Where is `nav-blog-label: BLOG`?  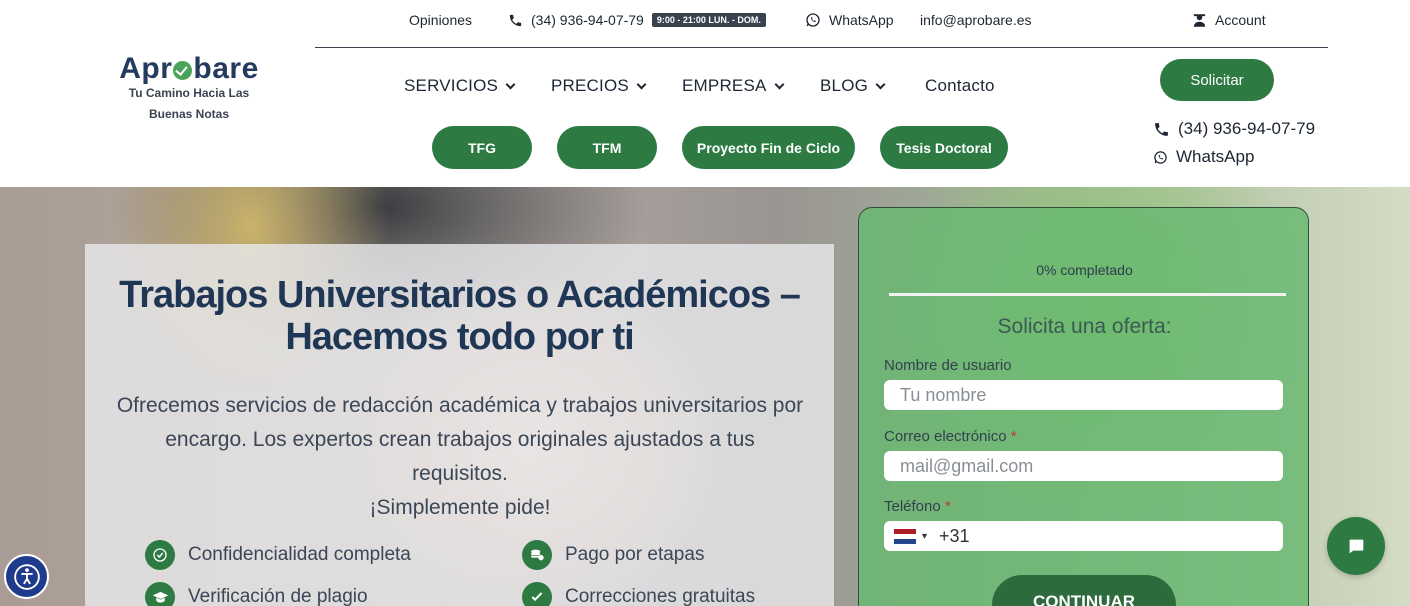 nav-blog-label: BLOG is located at coordinates (844, 85).